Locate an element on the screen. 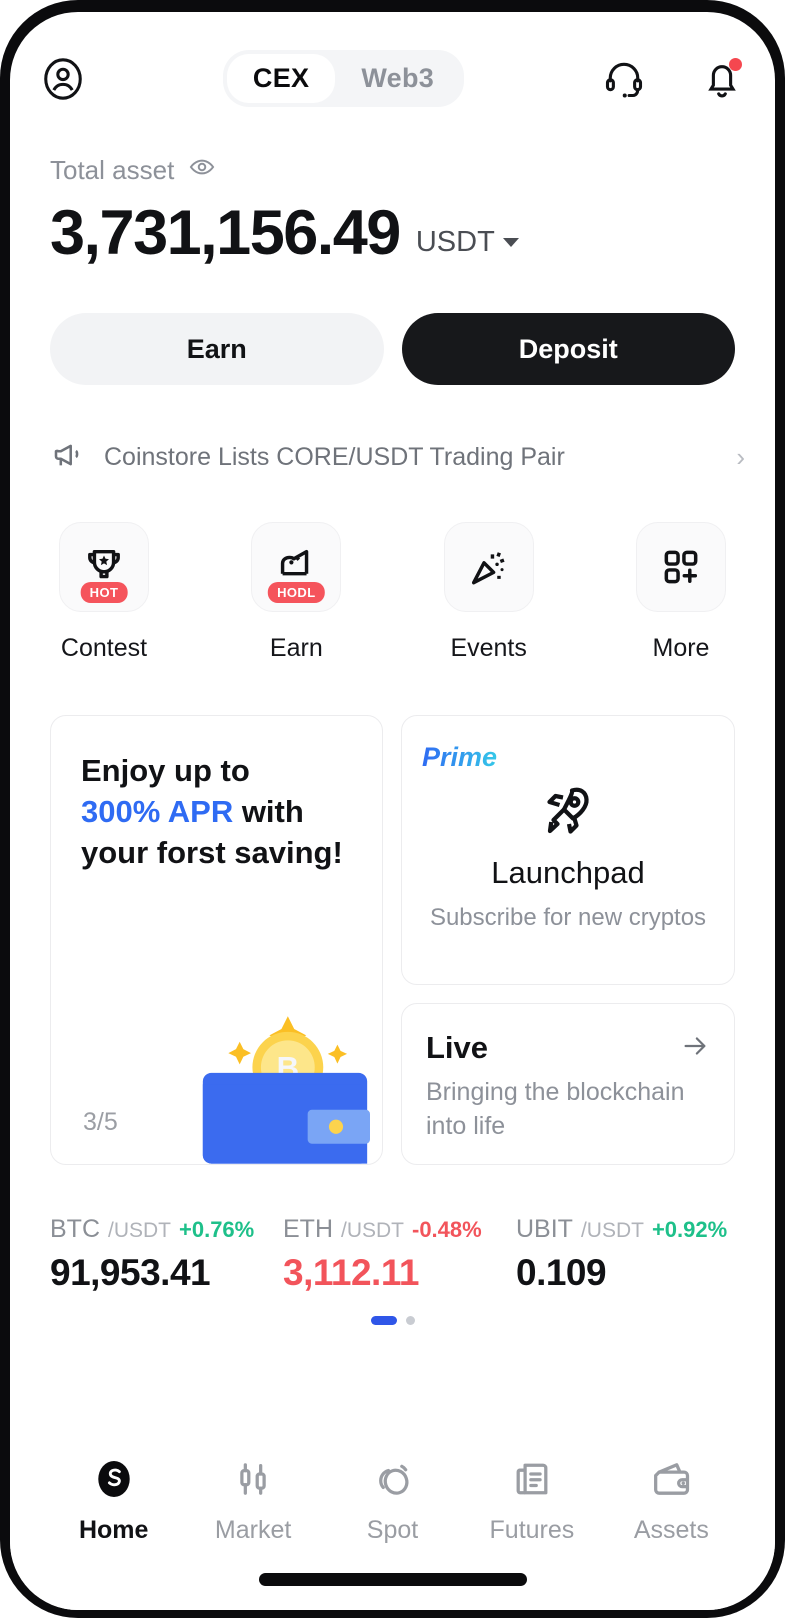  user-circle-icon is located at coordinates (63, 79).